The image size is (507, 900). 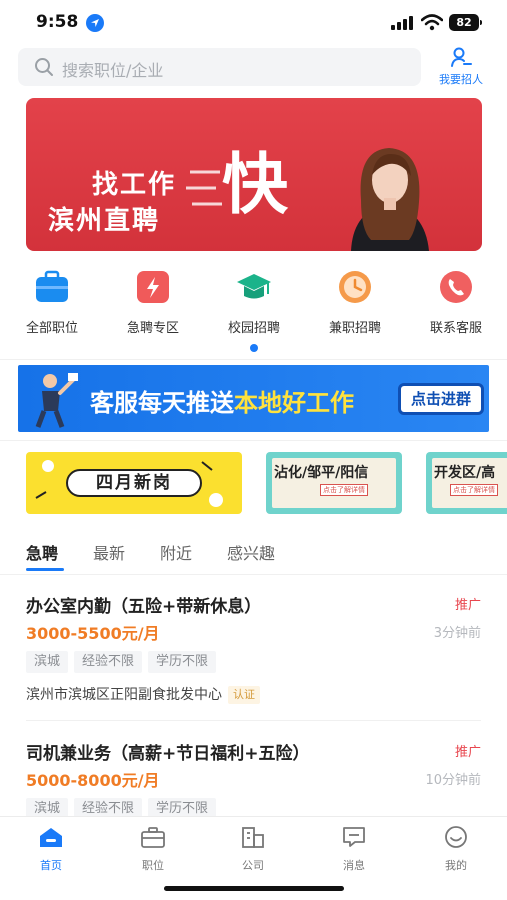 I want to click on category-urgent: 急聘专区, so click(x=153, y=302).